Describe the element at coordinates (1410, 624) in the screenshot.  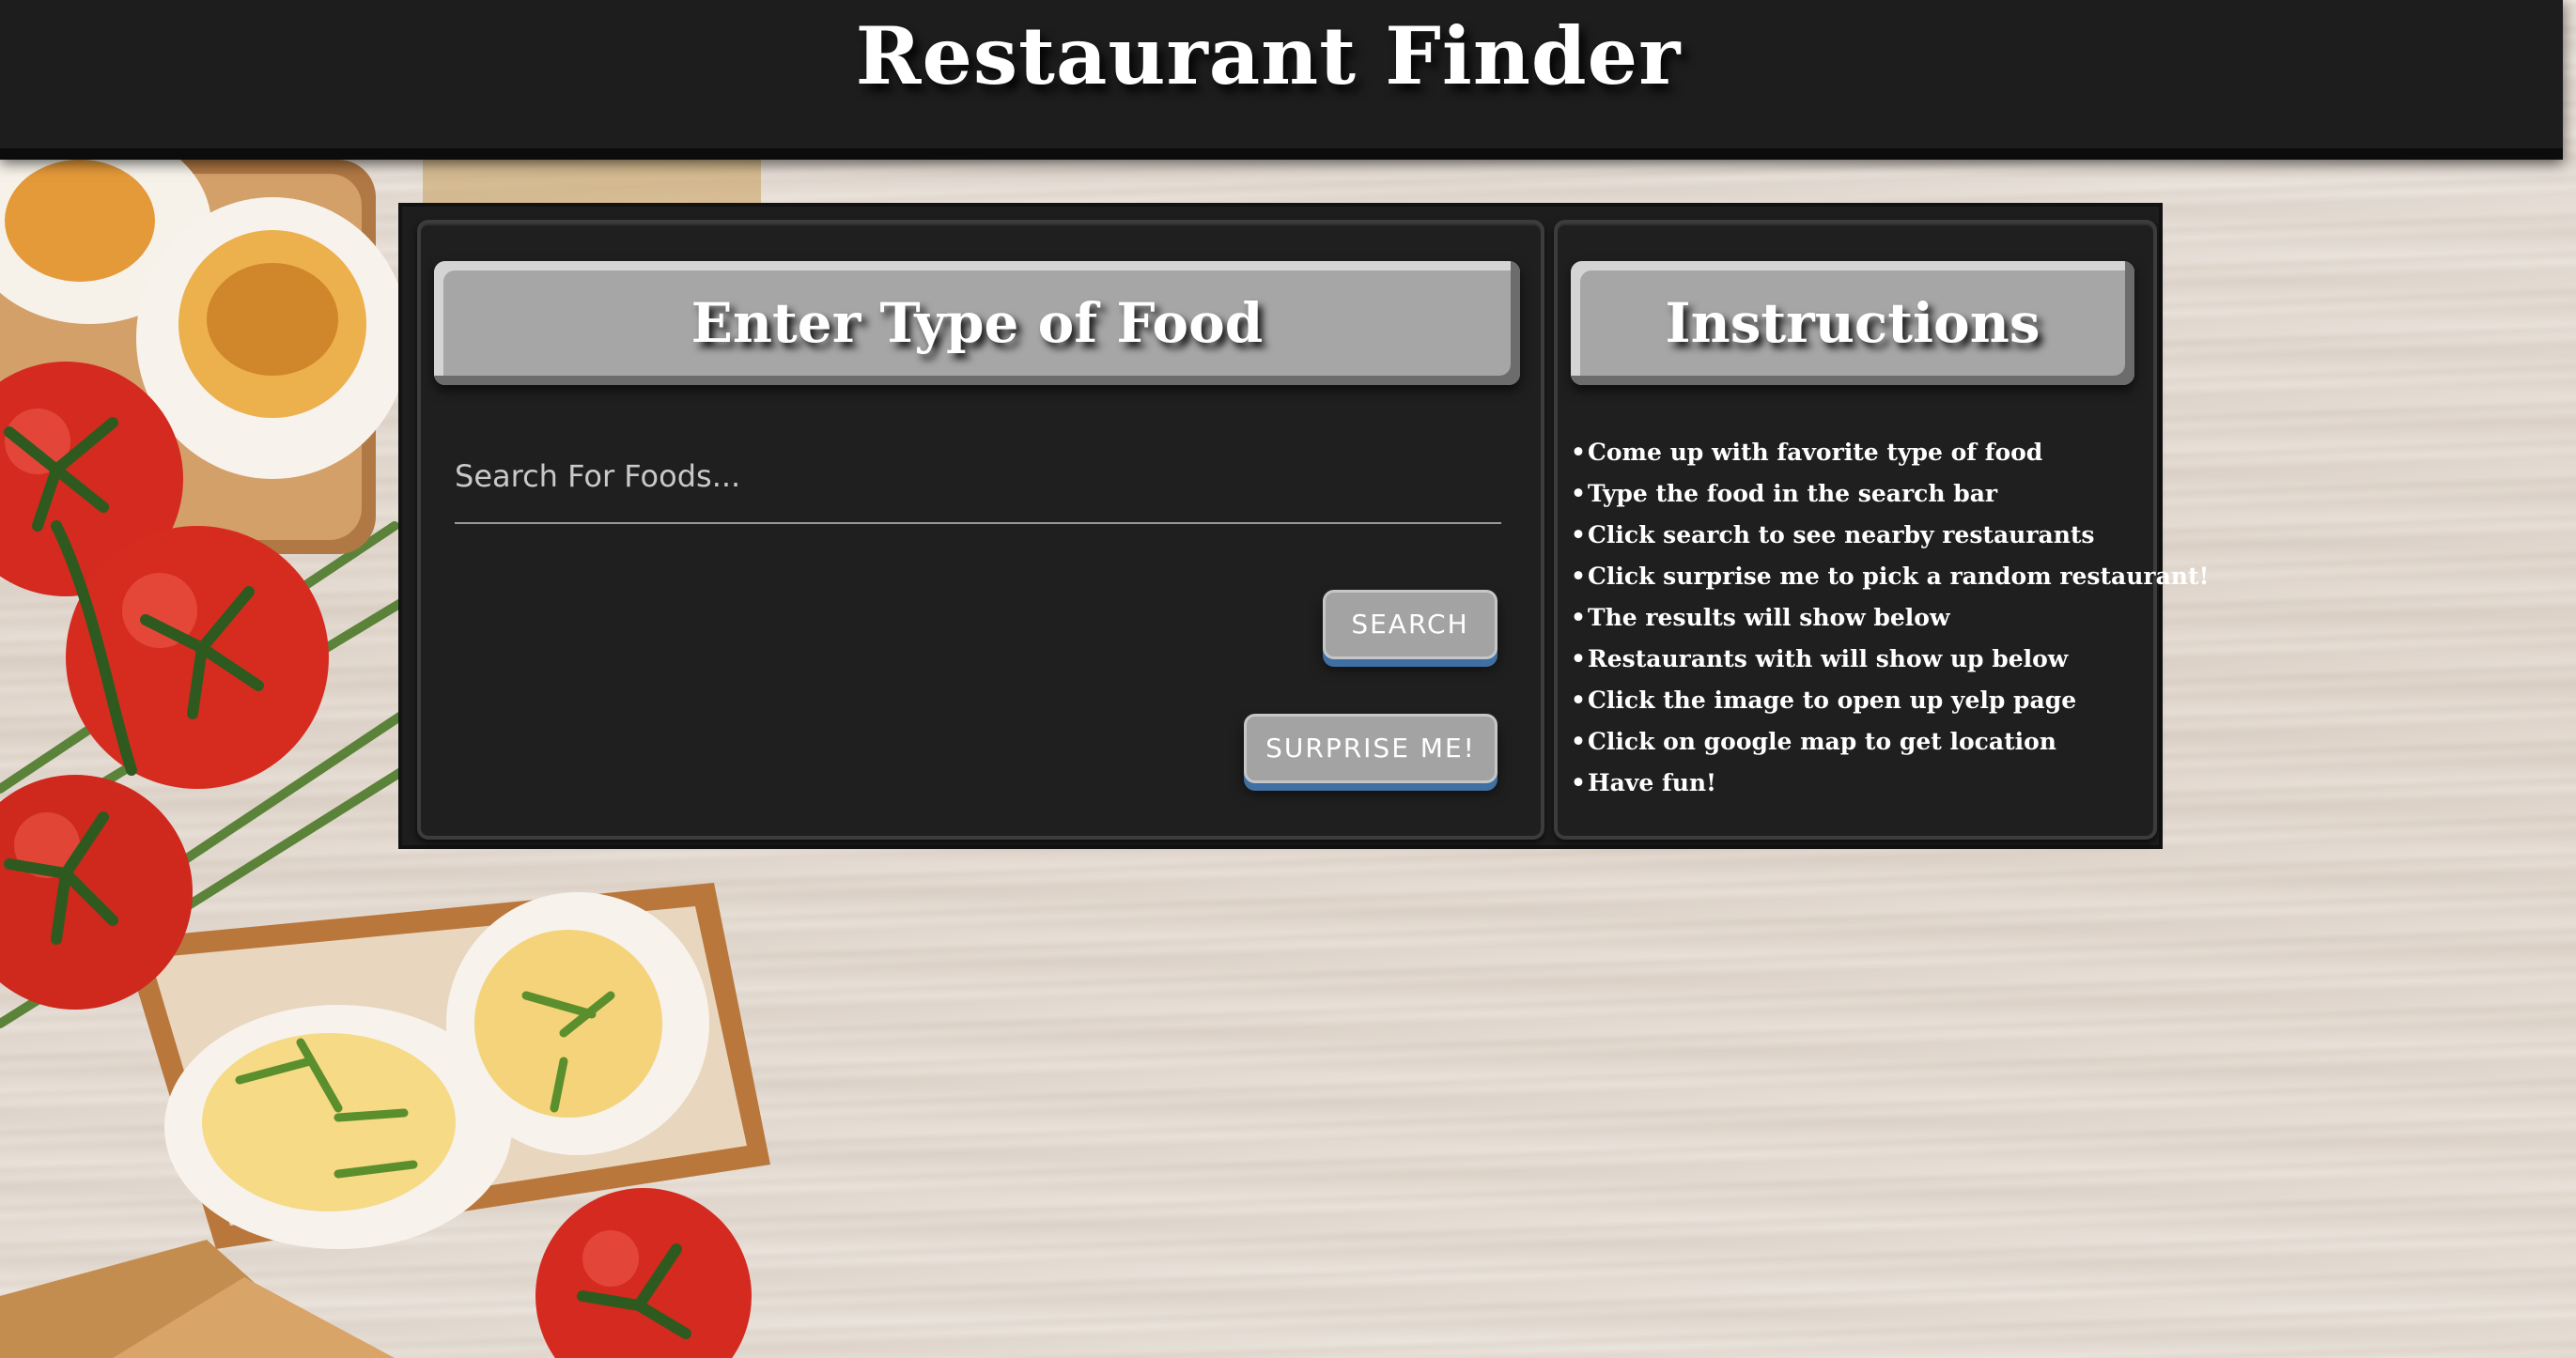
I see `search-button: SEARCH` at that location.